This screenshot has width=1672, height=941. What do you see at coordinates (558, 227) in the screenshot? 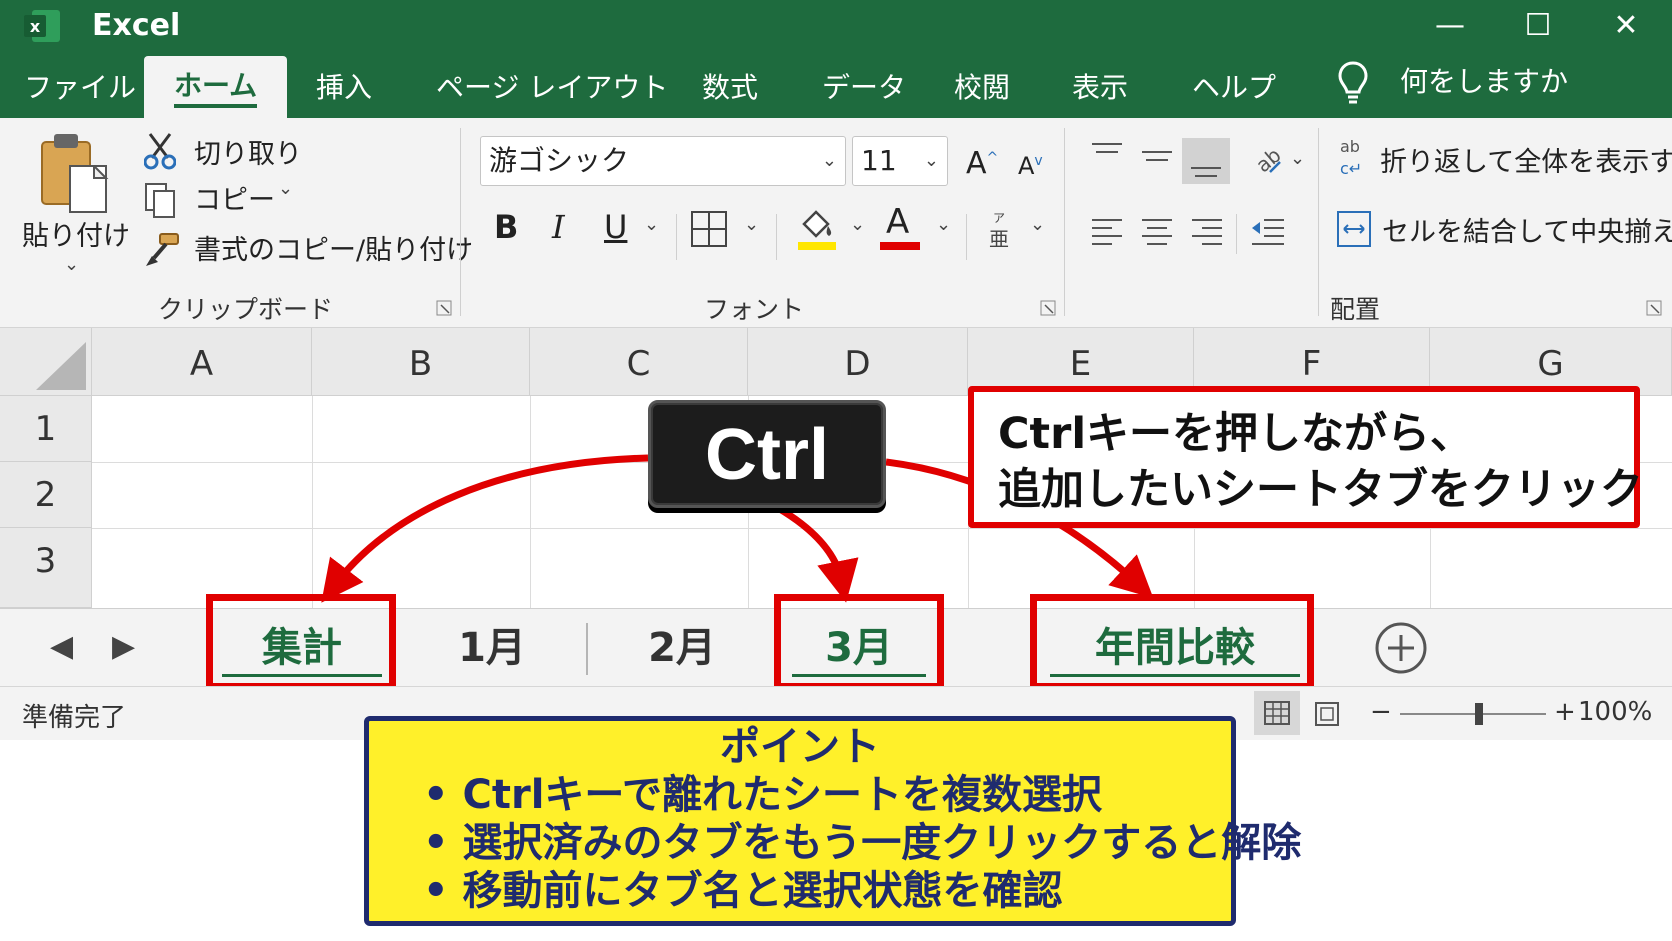
I see `italic-button: I` at bounding box center [558, 227].